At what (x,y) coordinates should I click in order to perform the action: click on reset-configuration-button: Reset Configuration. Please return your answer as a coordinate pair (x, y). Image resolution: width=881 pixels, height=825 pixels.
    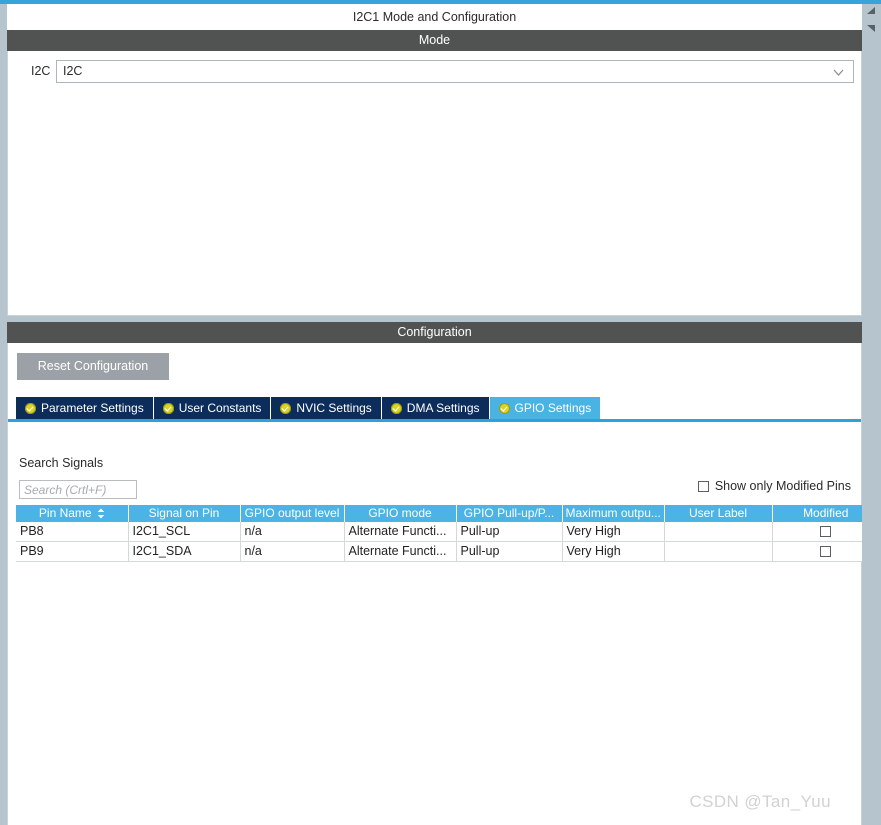
    Looking at the image, I should click on (93, 366).